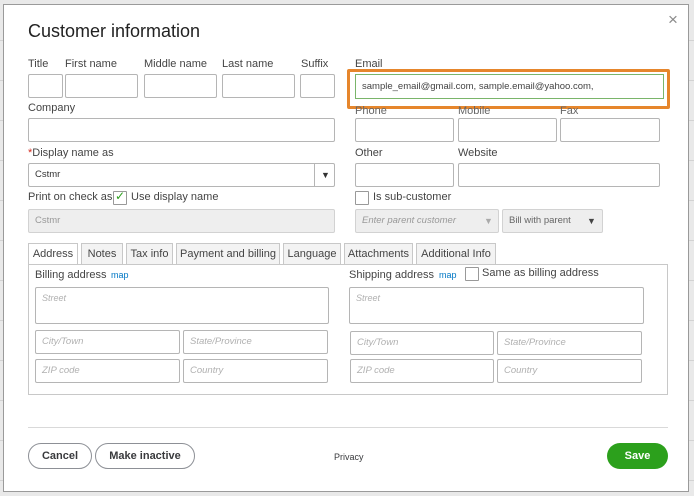 The width and height of the screenshot is (694, 496). Describe the element at coordinates (114, 31) in the screenshot. I see `dialog-title: Customer information` at that location.